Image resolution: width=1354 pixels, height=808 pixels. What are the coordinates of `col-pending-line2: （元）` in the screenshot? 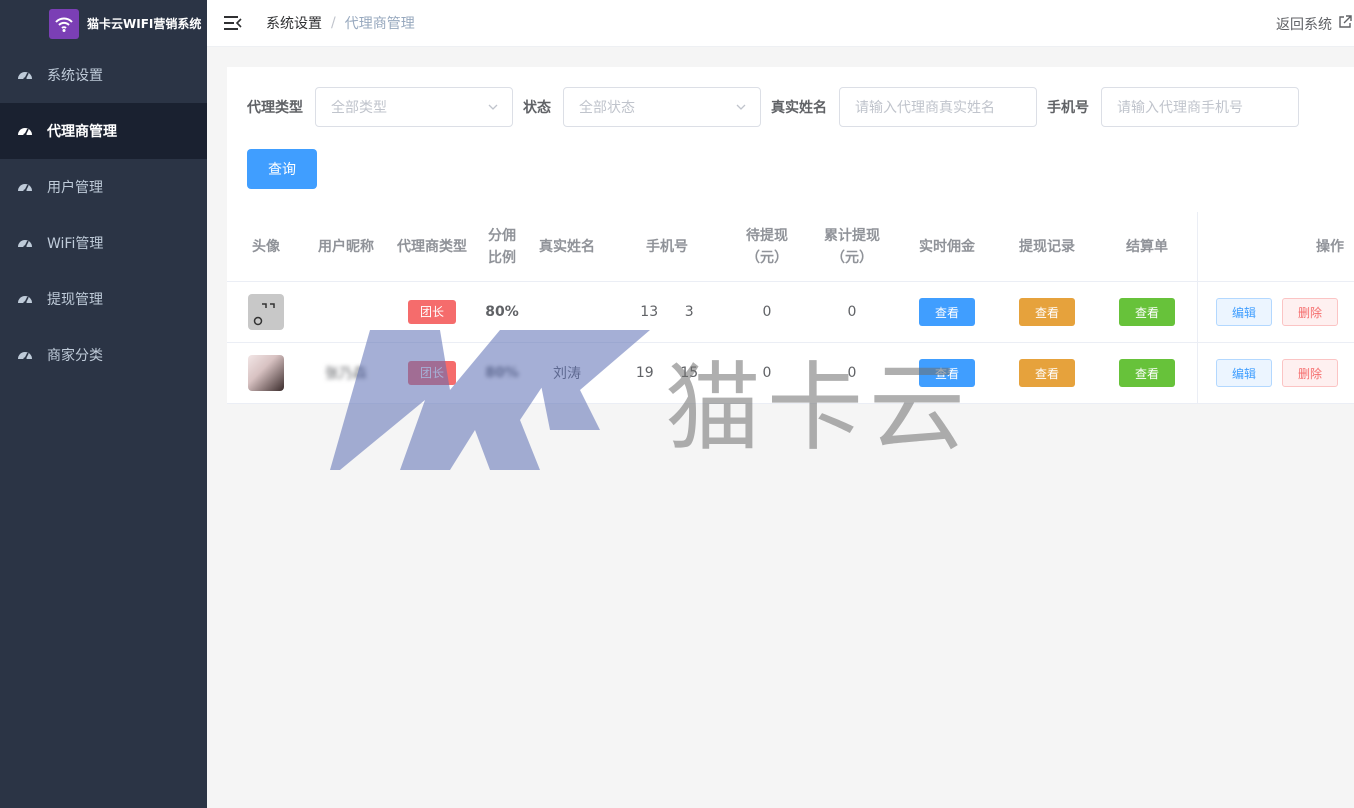 It's located at (767, 257).